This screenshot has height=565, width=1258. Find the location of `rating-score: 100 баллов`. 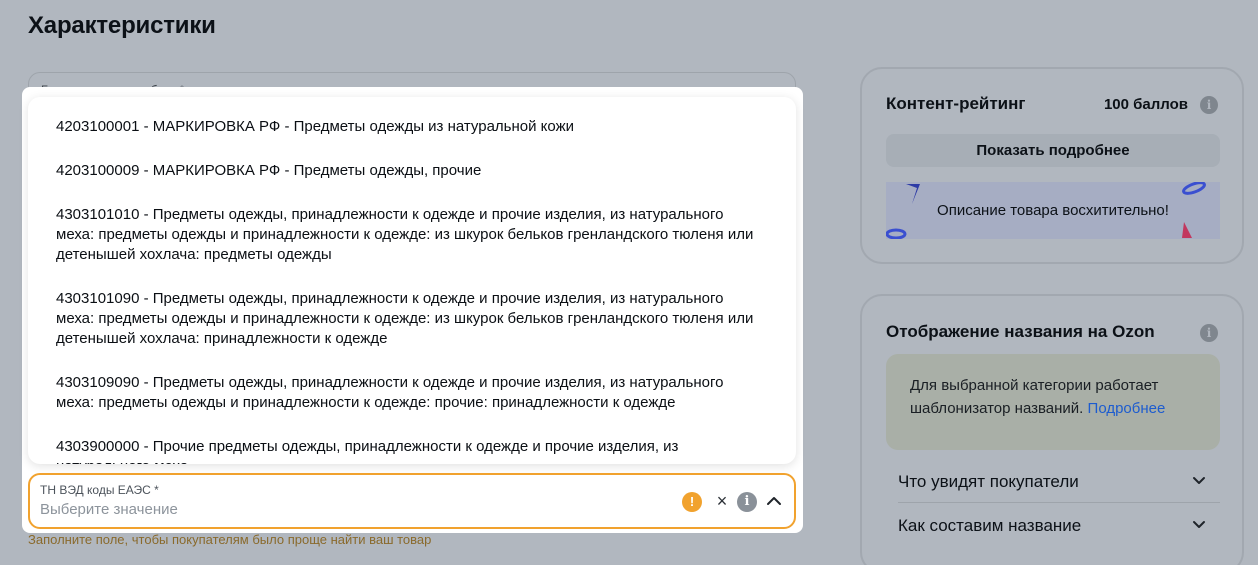

rating-score: 100 баллов is located at coordinates (1145, 104).